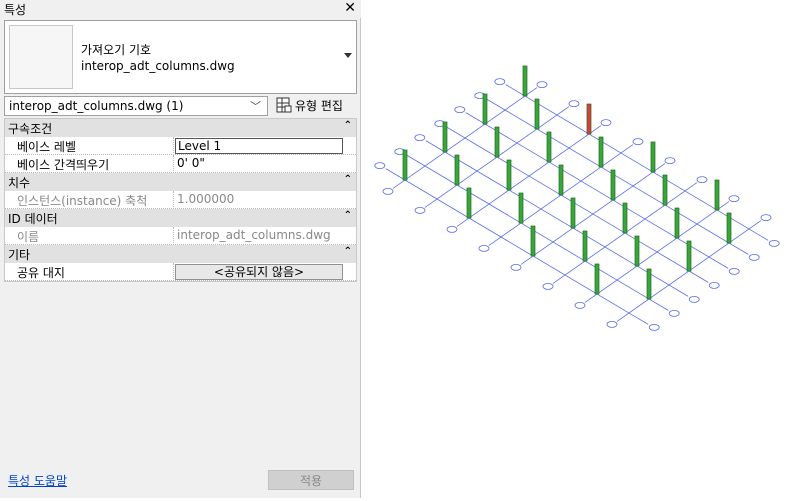 The image size is (792, 501). I want to click on instance-filter-value: interop_adt_columns.dwg (1), so click(96, 106).